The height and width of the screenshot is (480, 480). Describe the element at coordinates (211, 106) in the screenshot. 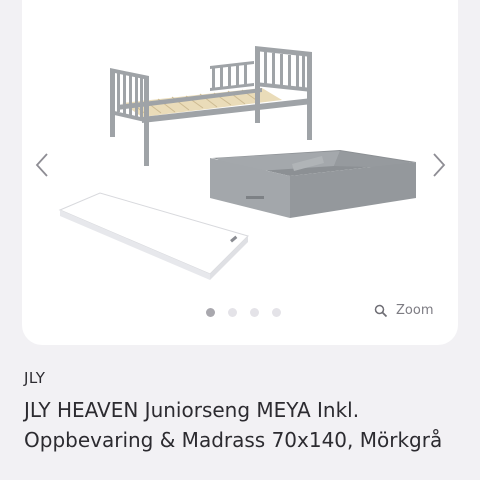

I see `junior-bed-illustration` at that location.